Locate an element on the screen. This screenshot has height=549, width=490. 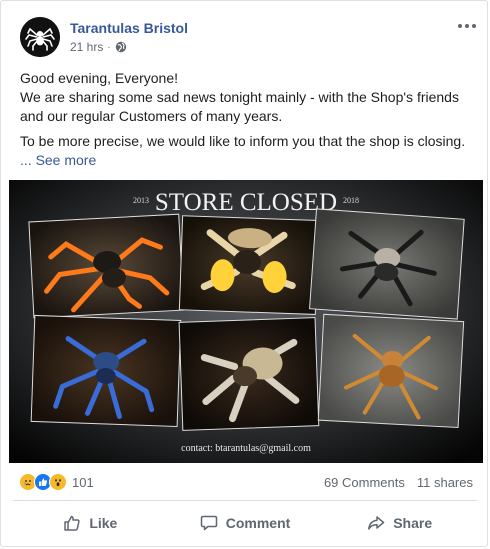
post-meta: 21 hrs · is located at coordinates (98, 47).